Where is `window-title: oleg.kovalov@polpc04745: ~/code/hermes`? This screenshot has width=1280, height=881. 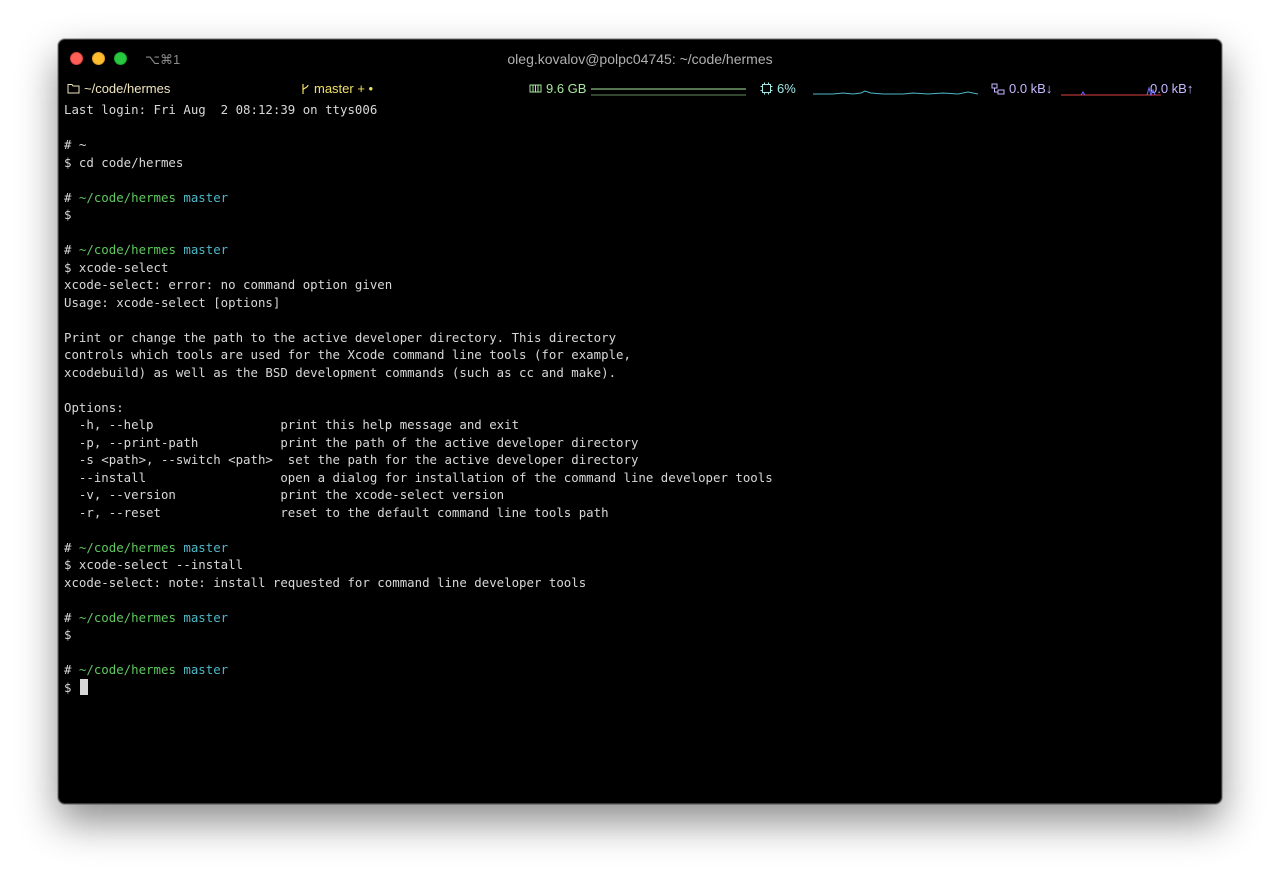
window-title: oleg.kovalov@polpc04745: ~/code/hermes is located at coordinates (640, 59).